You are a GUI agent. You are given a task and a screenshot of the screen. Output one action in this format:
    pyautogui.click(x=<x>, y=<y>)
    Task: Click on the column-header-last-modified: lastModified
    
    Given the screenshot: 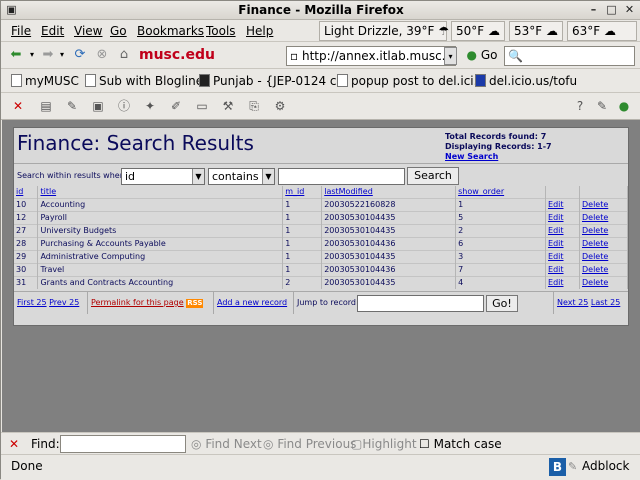 What is the action you would take?
    pyautogui.click(x=389, y=192)
    